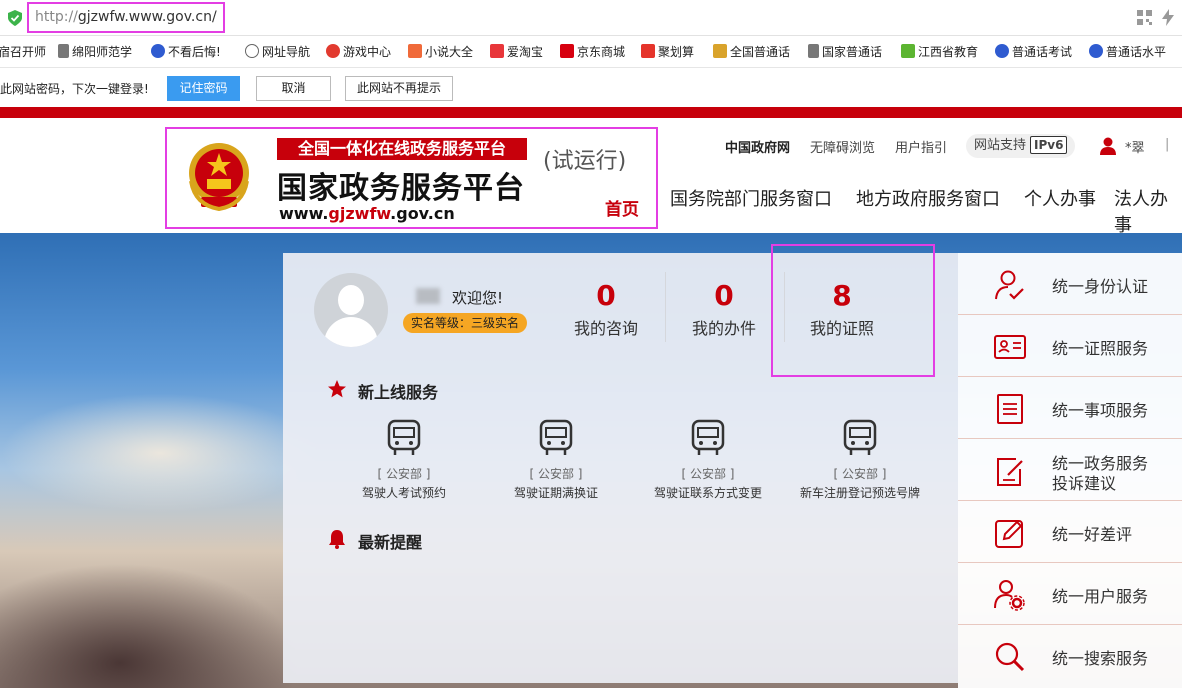 Image resolution: width=1182 pixels, height=688 pixels. Describe the element at coordinates (708, 460) in the screenshot. I see `service-item: [ 公安部 ] 驾驶证联系方式变更` at that location.